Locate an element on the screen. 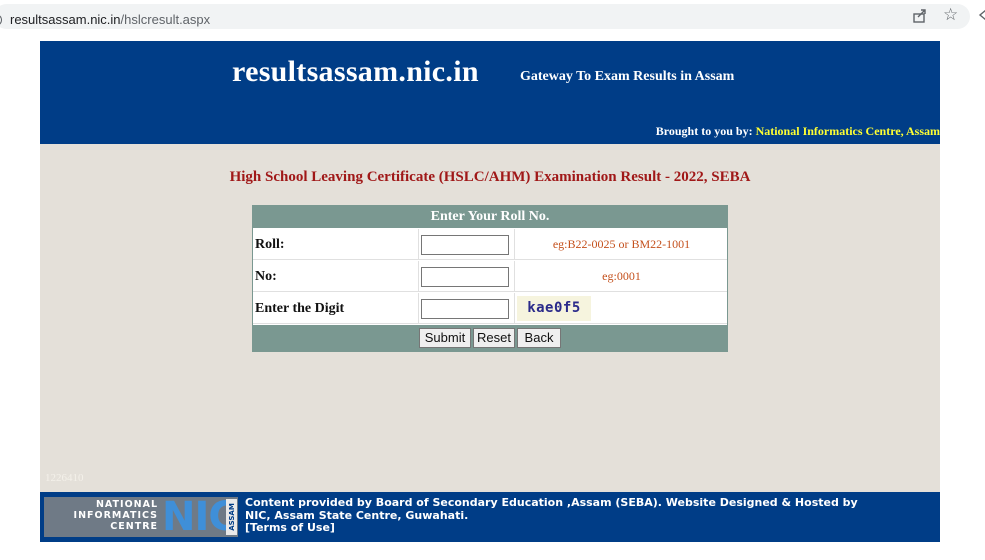  nic-logo-side: ASSAM is located at coordinates (231, 517).